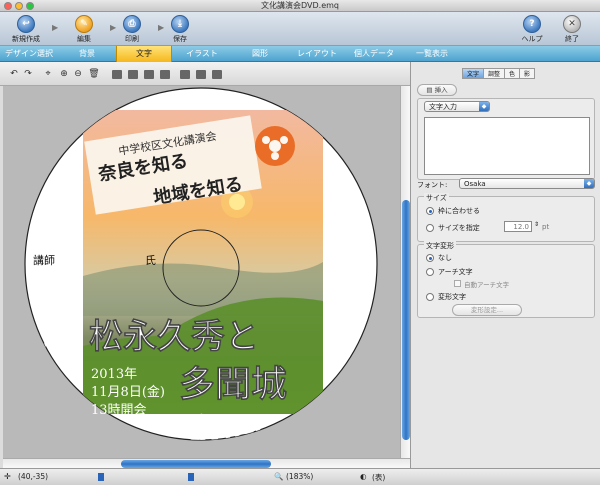  What do you see at coordinates (527, 73) in the screenshot?
I see `subtab-shadow: 影` at bounding box center [527, 73].